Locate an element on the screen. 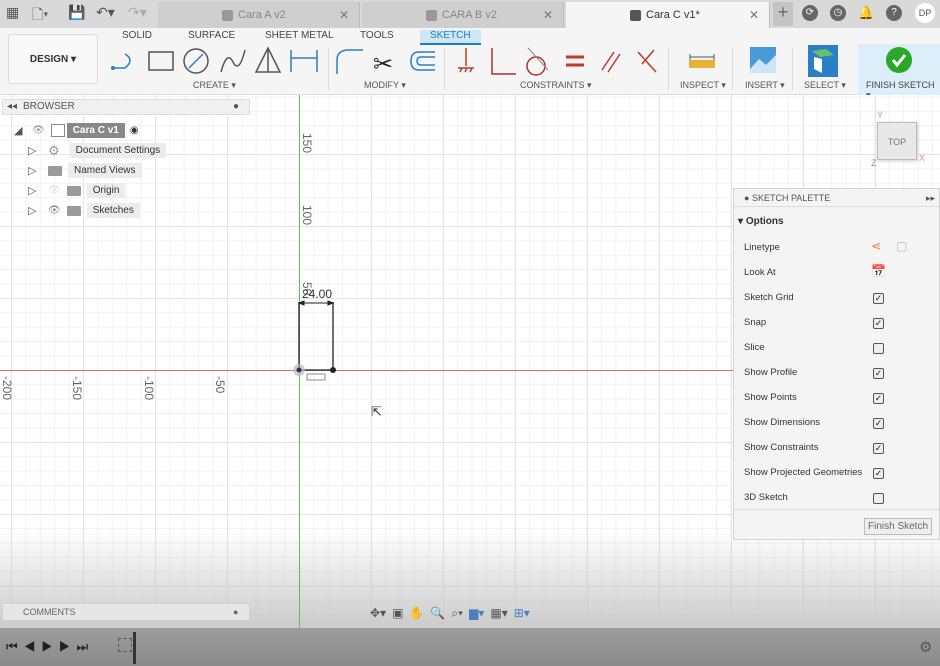  polygon-tool-icon is located at coordinates (268, 59).